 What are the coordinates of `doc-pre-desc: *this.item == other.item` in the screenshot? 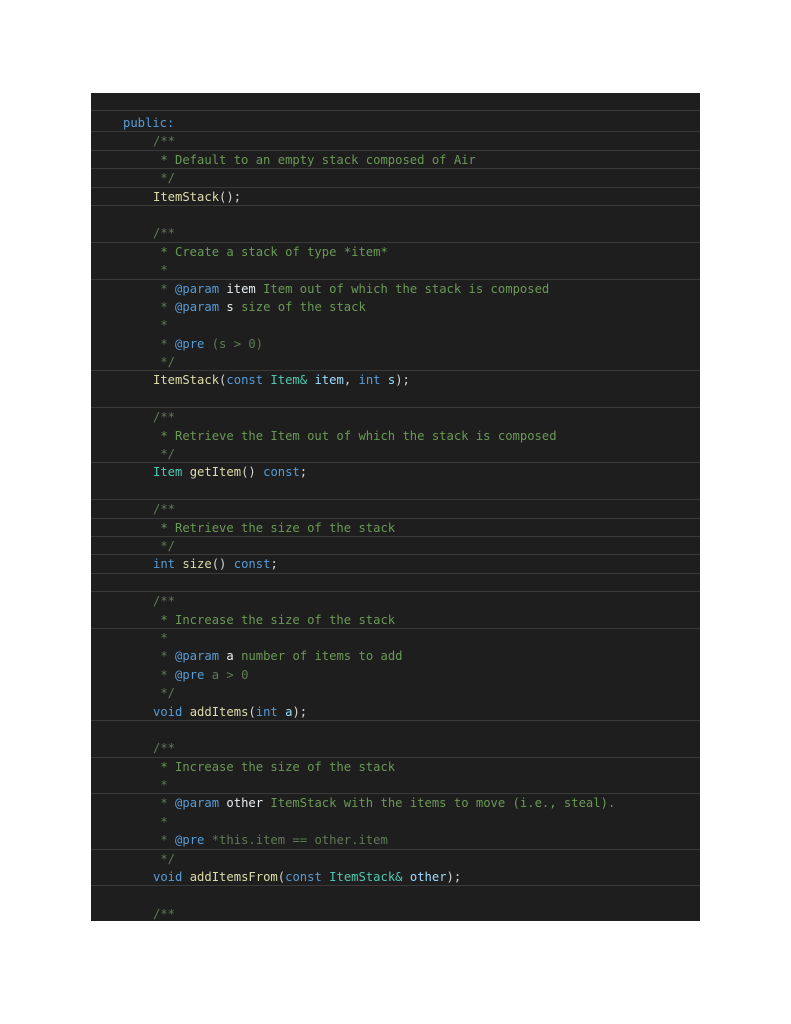 It's located at (299, 840).